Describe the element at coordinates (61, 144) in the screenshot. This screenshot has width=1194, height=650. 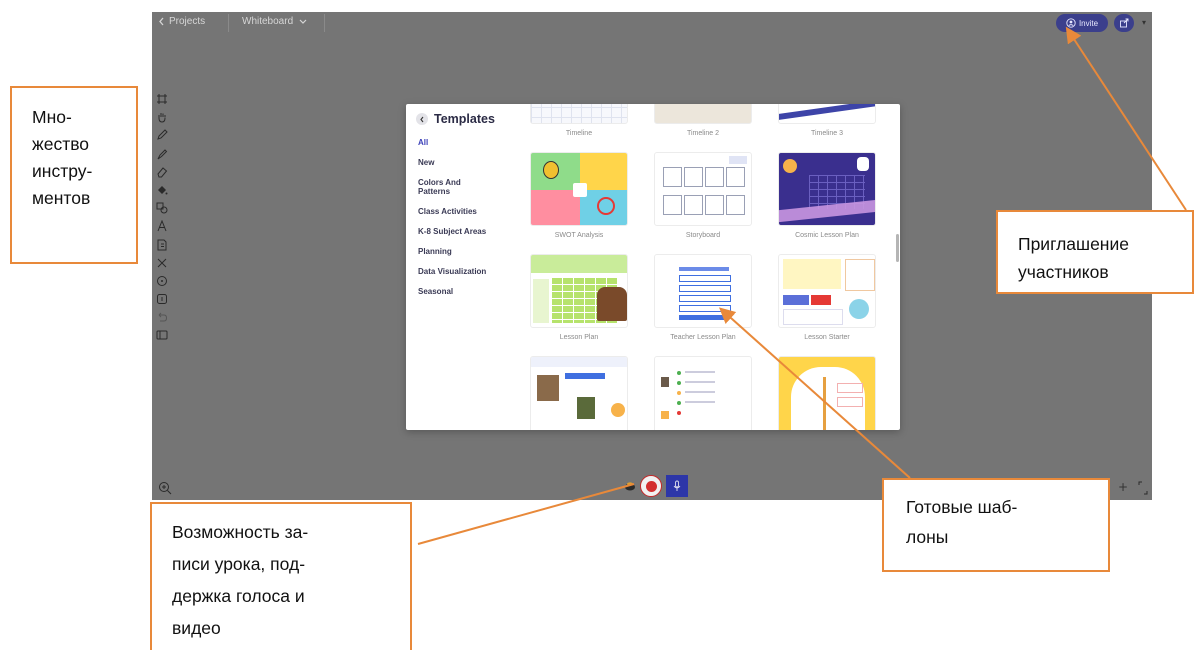
I see `callout-text: жество` at that location.